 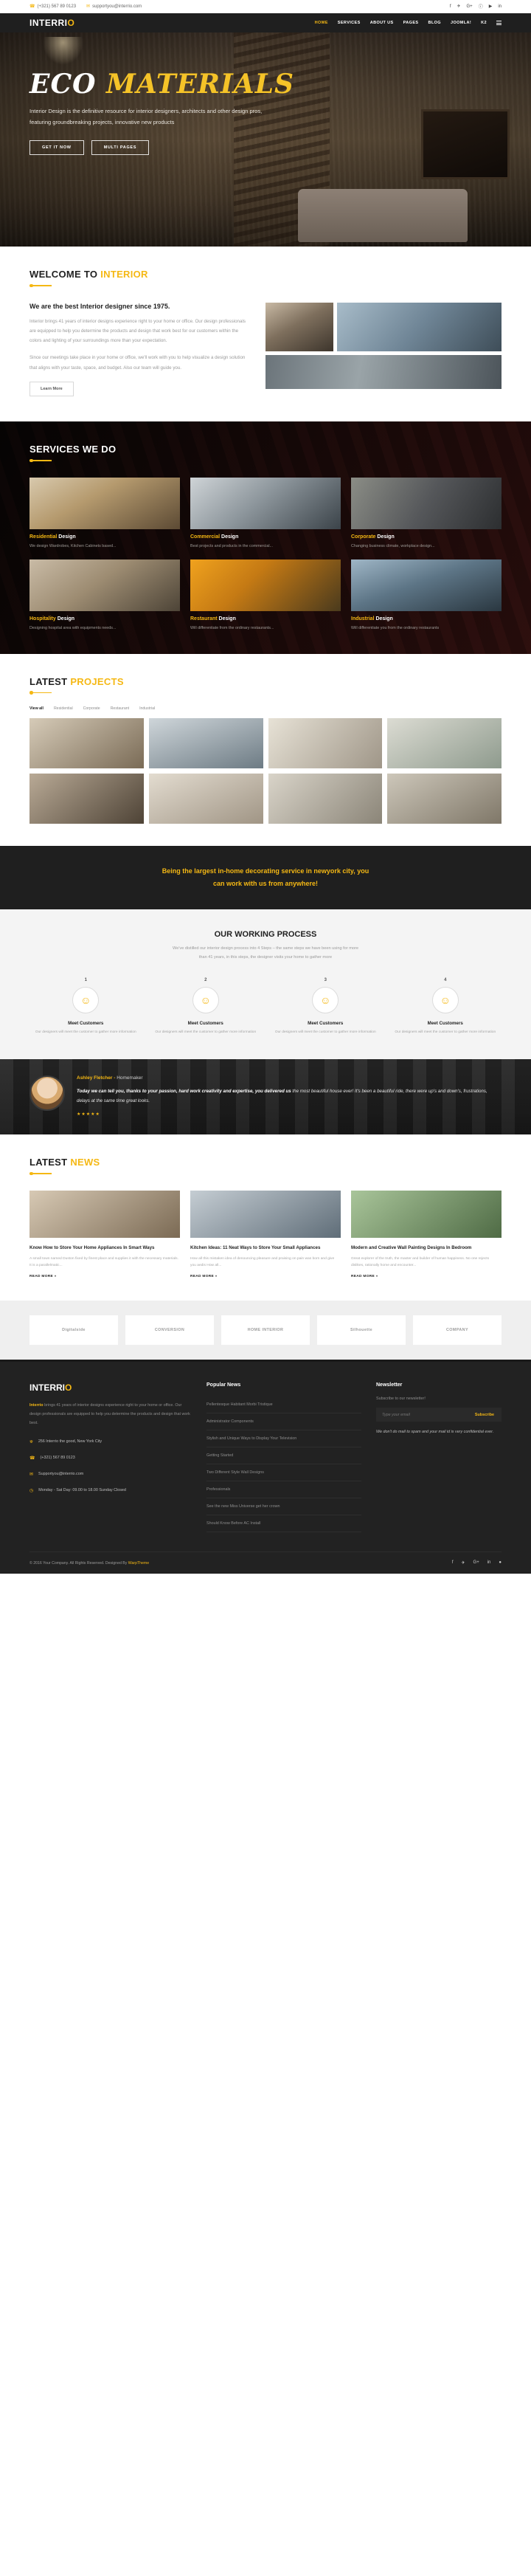 I want to click on subscribe-button: Subscribe, so click(x=485, y=1415).